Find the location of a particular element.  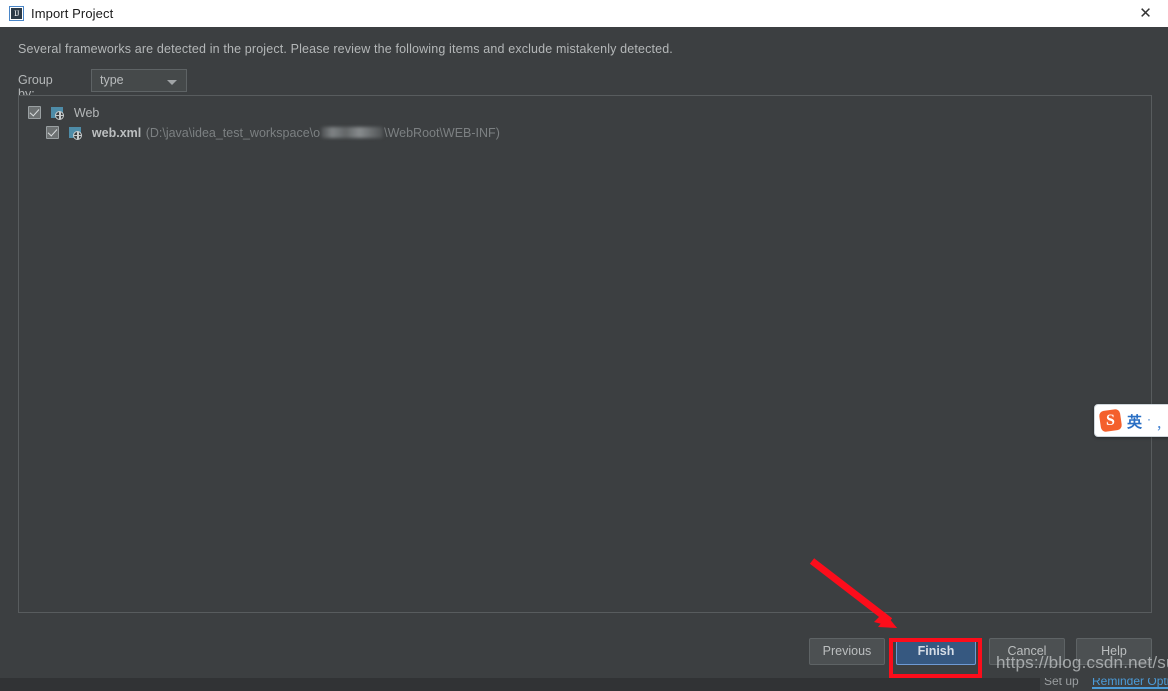

cancel-button: Cancel is located at coordinates (1027, 651).